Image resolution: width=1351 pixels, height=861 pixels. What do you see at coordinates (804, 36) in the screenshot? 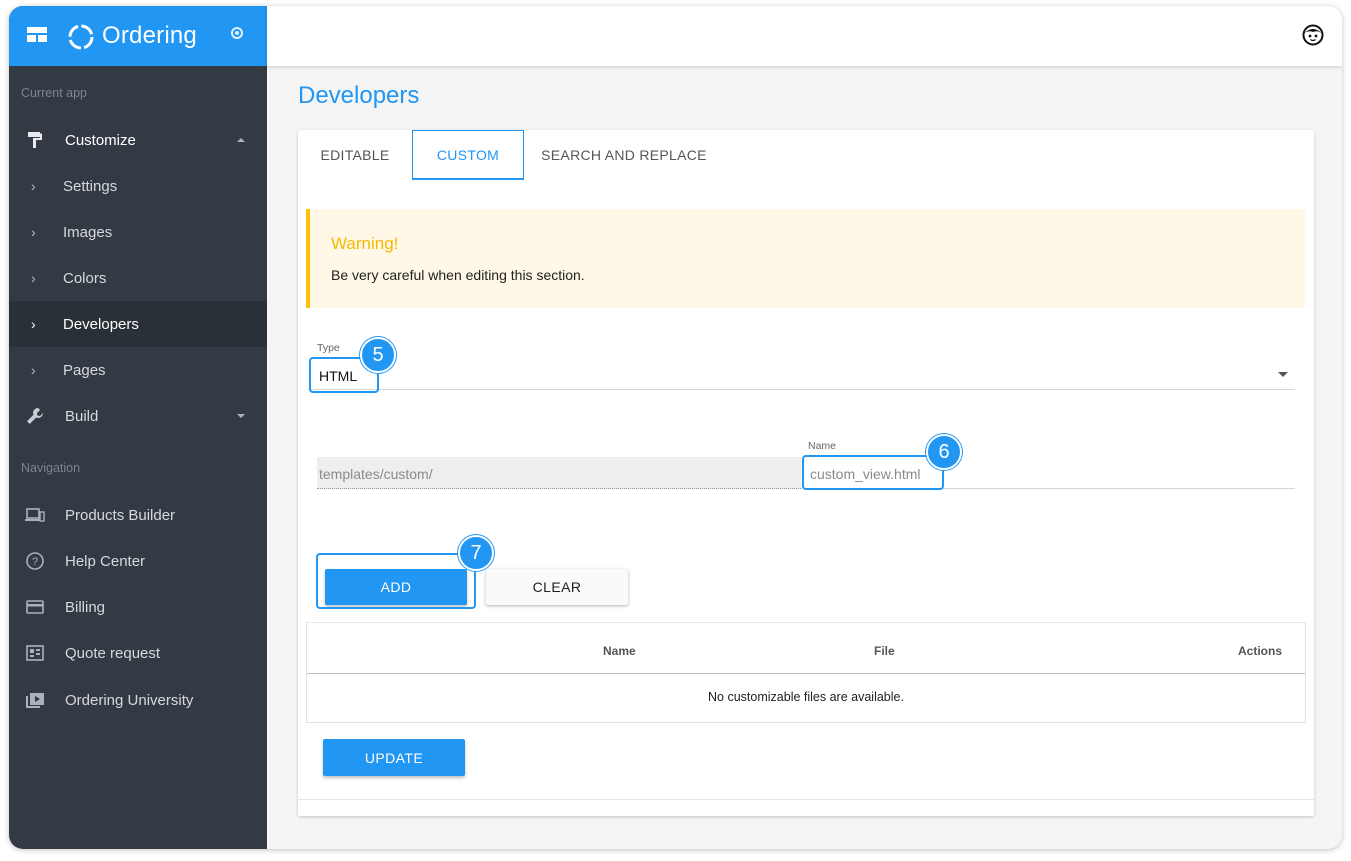
I see `top-bar` at bounding box center [804, 36].